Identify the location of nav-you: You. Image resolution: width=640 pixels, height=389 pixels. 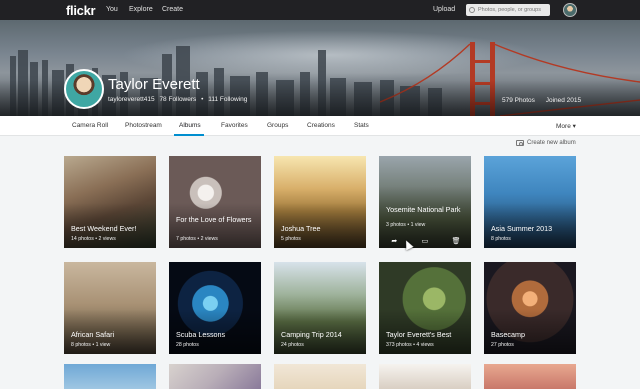
(112, 9).